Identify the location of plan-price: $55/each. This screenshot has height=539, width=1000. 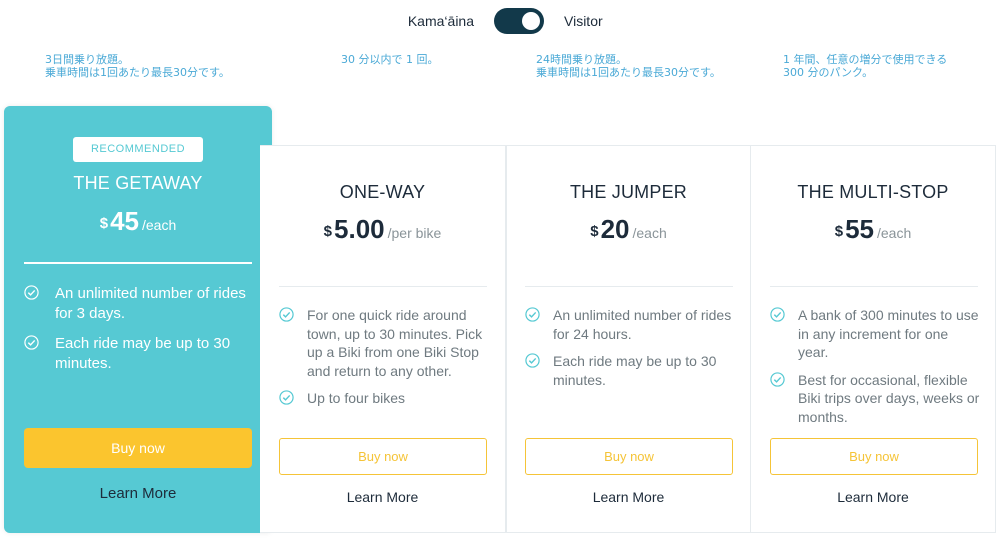
(873, 229).